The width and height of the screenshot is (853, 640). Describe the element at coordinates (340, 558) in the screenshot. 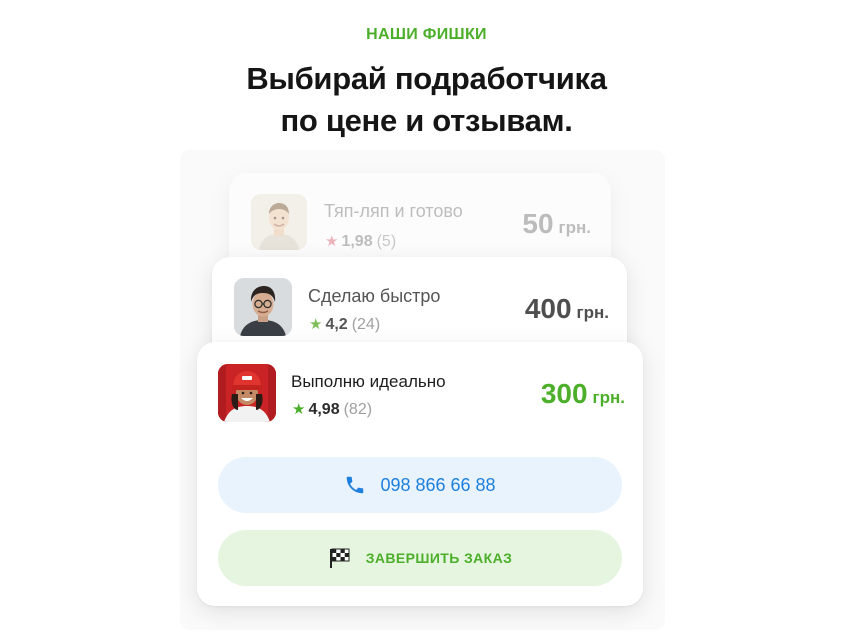

I see `checkered-flag-icon` at that location.